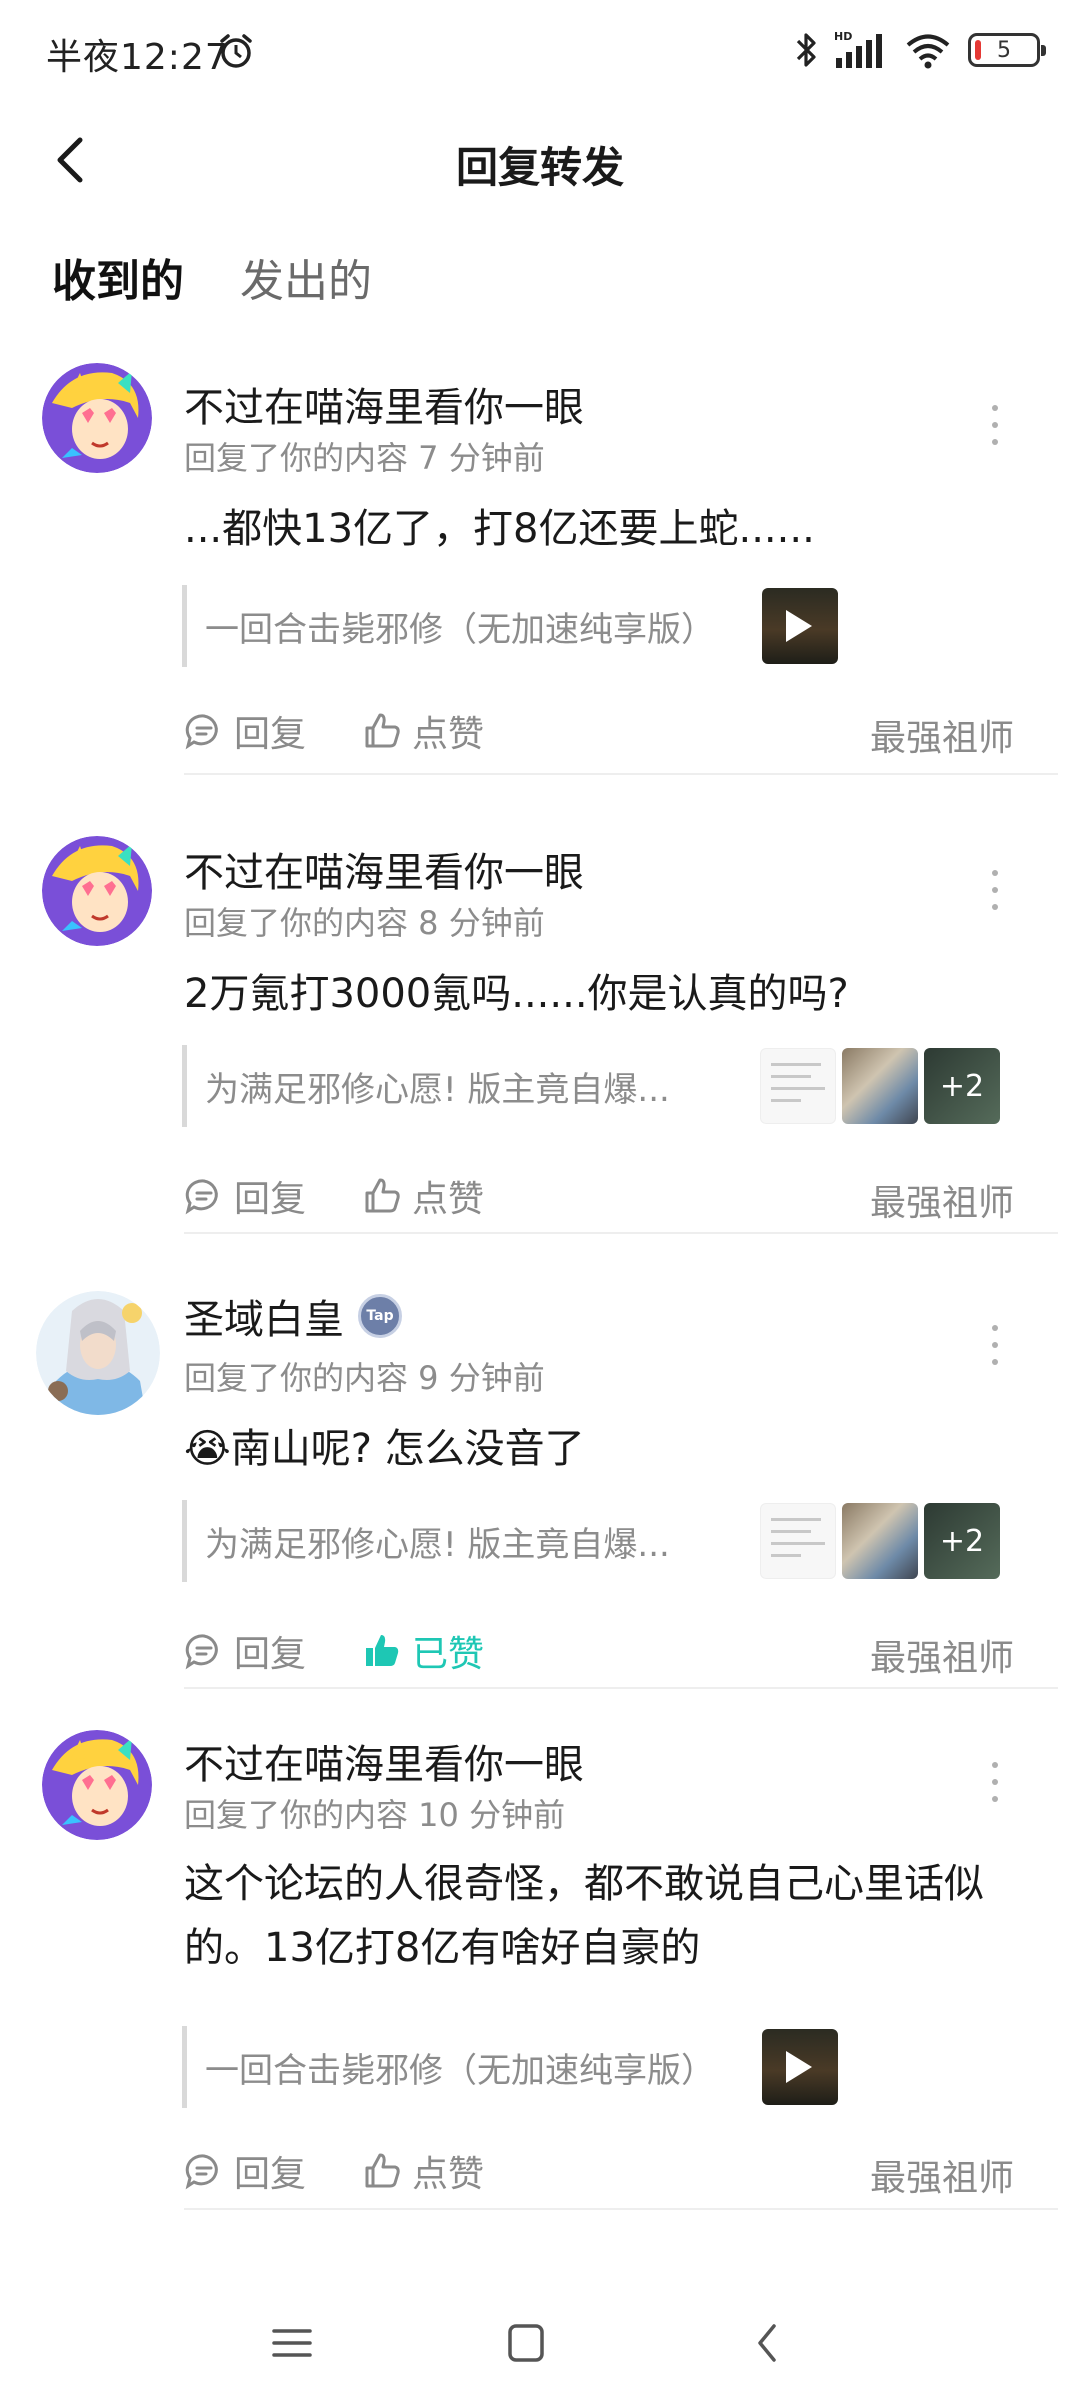 Image resolution: width=1080 pixels, height=2400 pixels. I want to click on quoted-post-thumbnails: +2, so click(880, 1541).